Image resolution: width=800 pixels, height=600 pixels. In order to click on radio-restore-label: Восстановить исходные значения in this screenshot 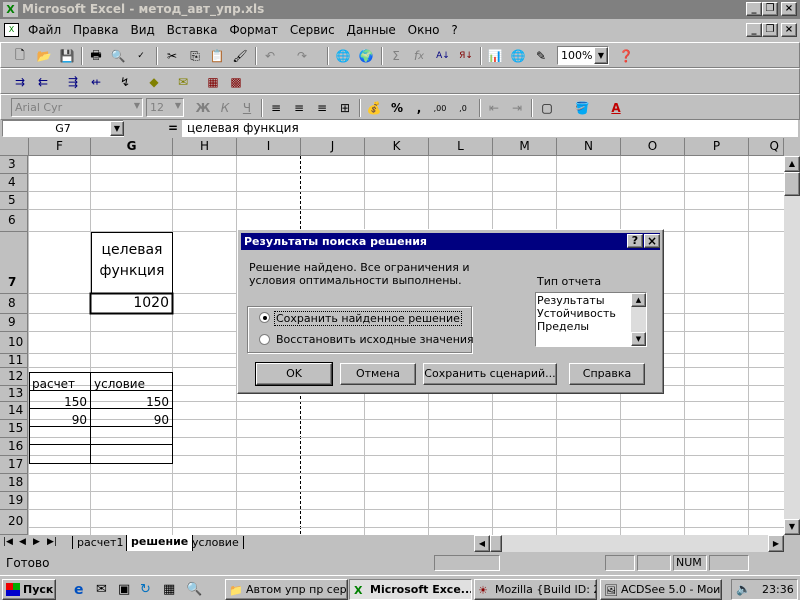, I will do `click(375, 339)`.